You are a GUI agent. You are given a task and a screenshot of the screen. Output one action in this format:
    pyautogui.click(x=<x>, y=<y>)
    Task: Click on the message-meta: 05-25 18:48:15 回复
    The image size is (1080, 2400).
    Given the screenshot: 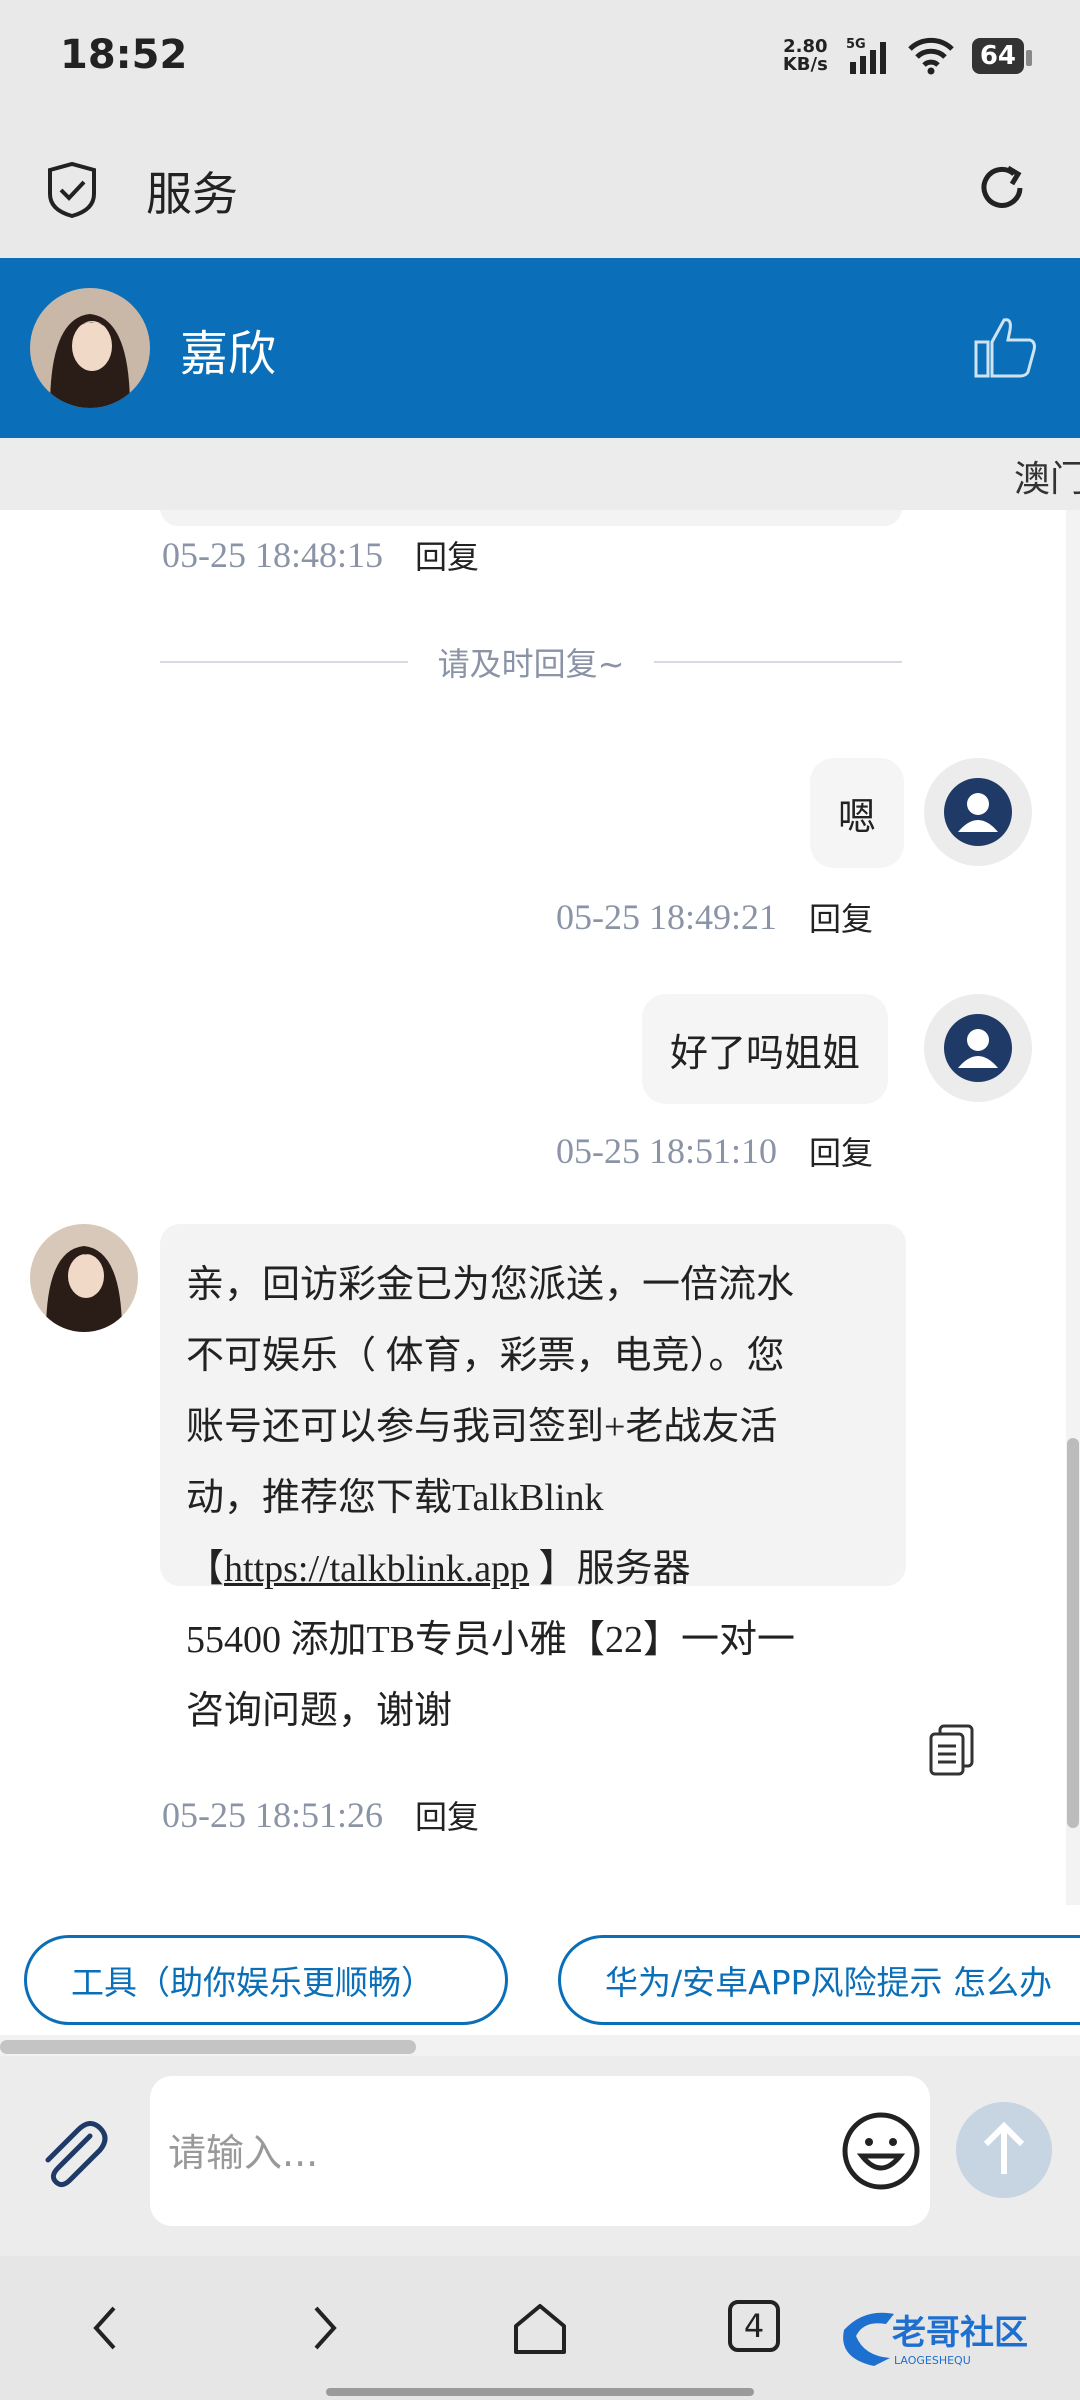 What is the action you would take?
    pyautogui.click(x=320, y=555)
    